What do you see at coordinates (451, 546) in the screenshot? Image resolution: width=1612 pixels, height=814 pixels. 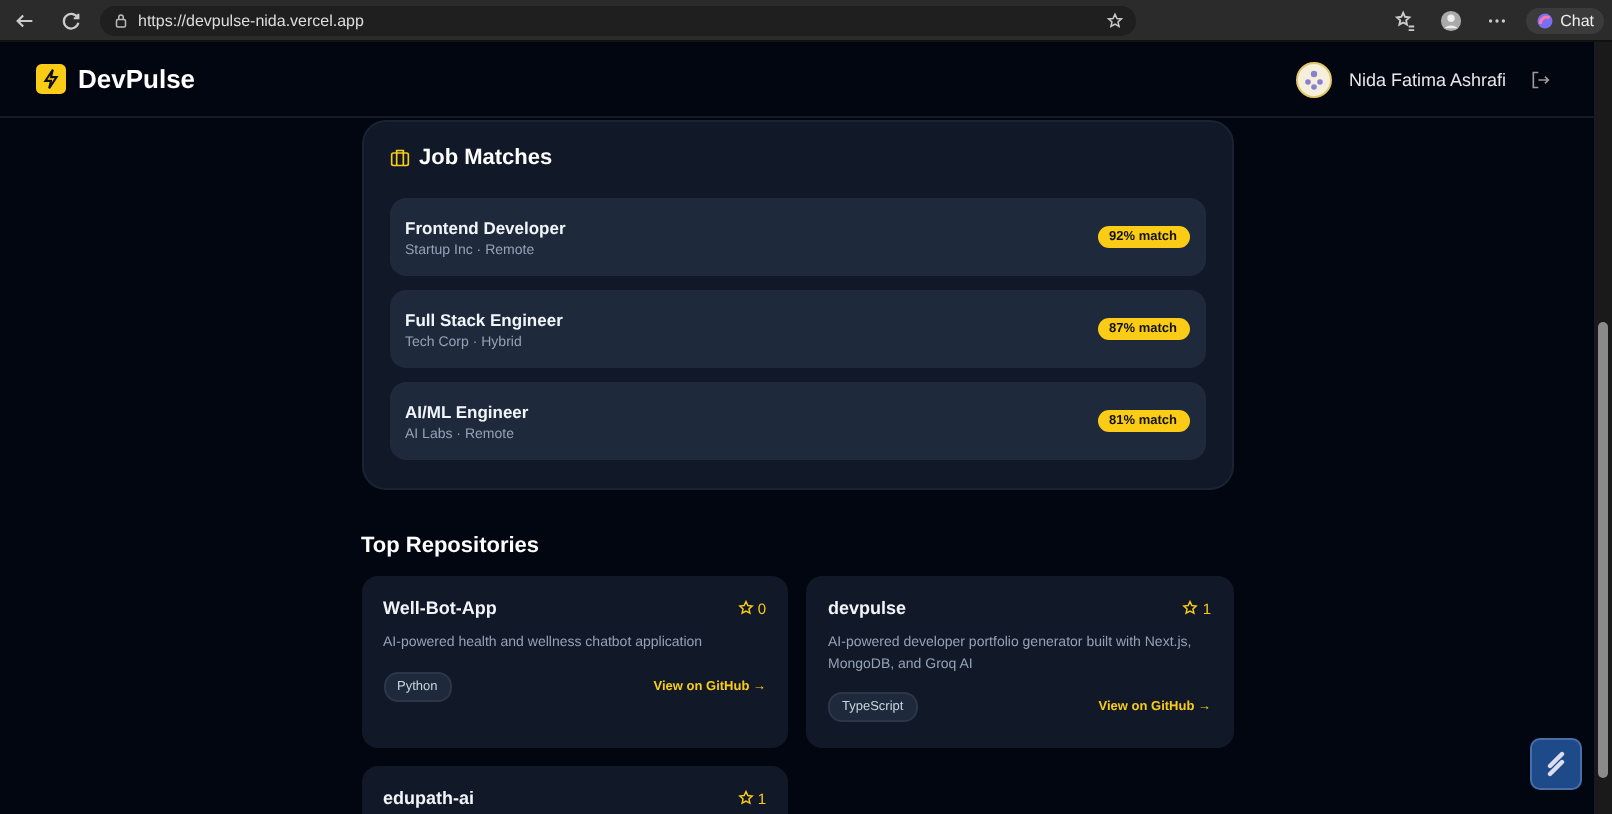 I see `section-title: Top Repositories` at bounding box center [451, 546].